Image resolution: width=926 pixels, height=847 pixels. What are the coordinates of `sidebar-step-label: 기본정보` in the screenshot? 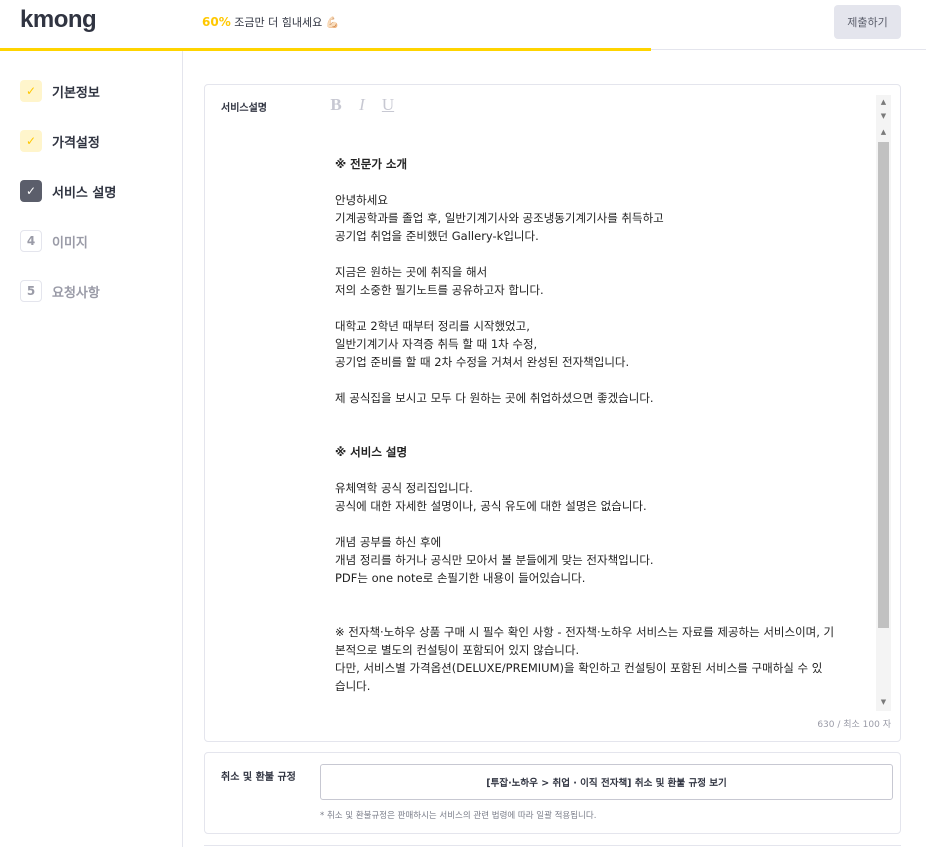 It's located at (76, 93).